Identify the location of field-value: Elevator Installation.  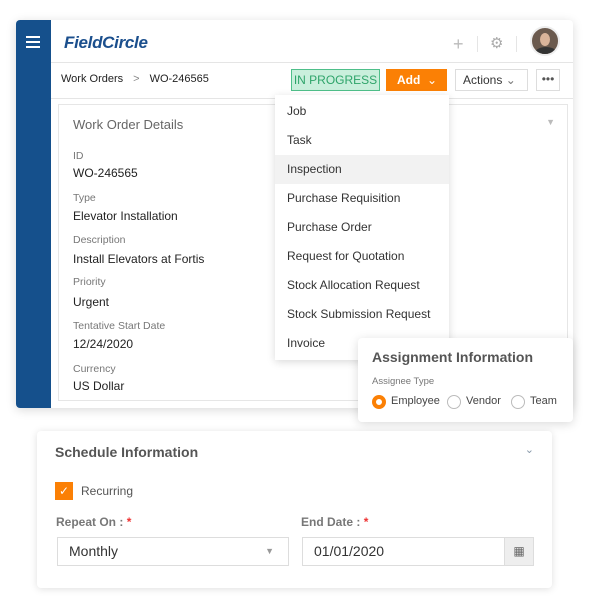
(125, 216).